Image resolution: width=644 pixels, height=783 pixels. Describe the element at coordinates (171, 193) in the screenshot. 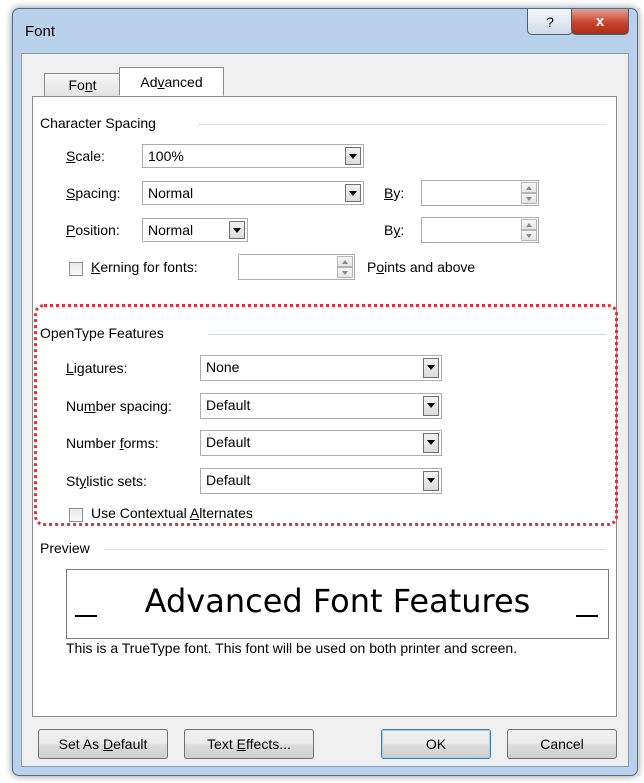

I see `spacing-value: Normal` at that location.